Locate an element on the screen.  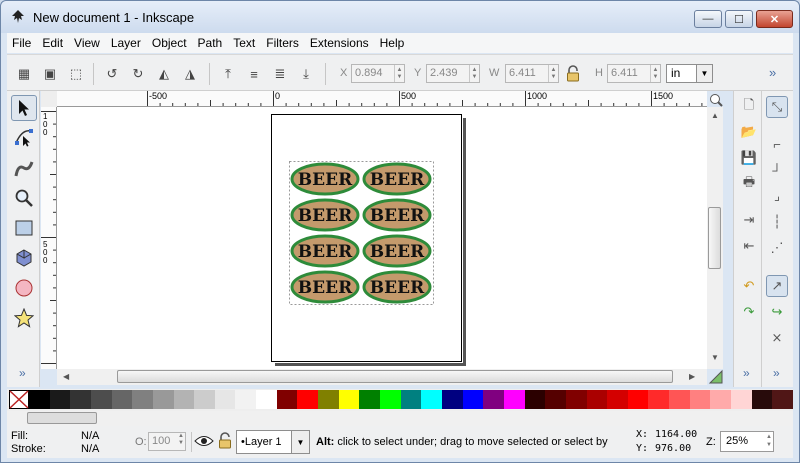
import-icon: ⇥ is located at coordinates (749, 220).